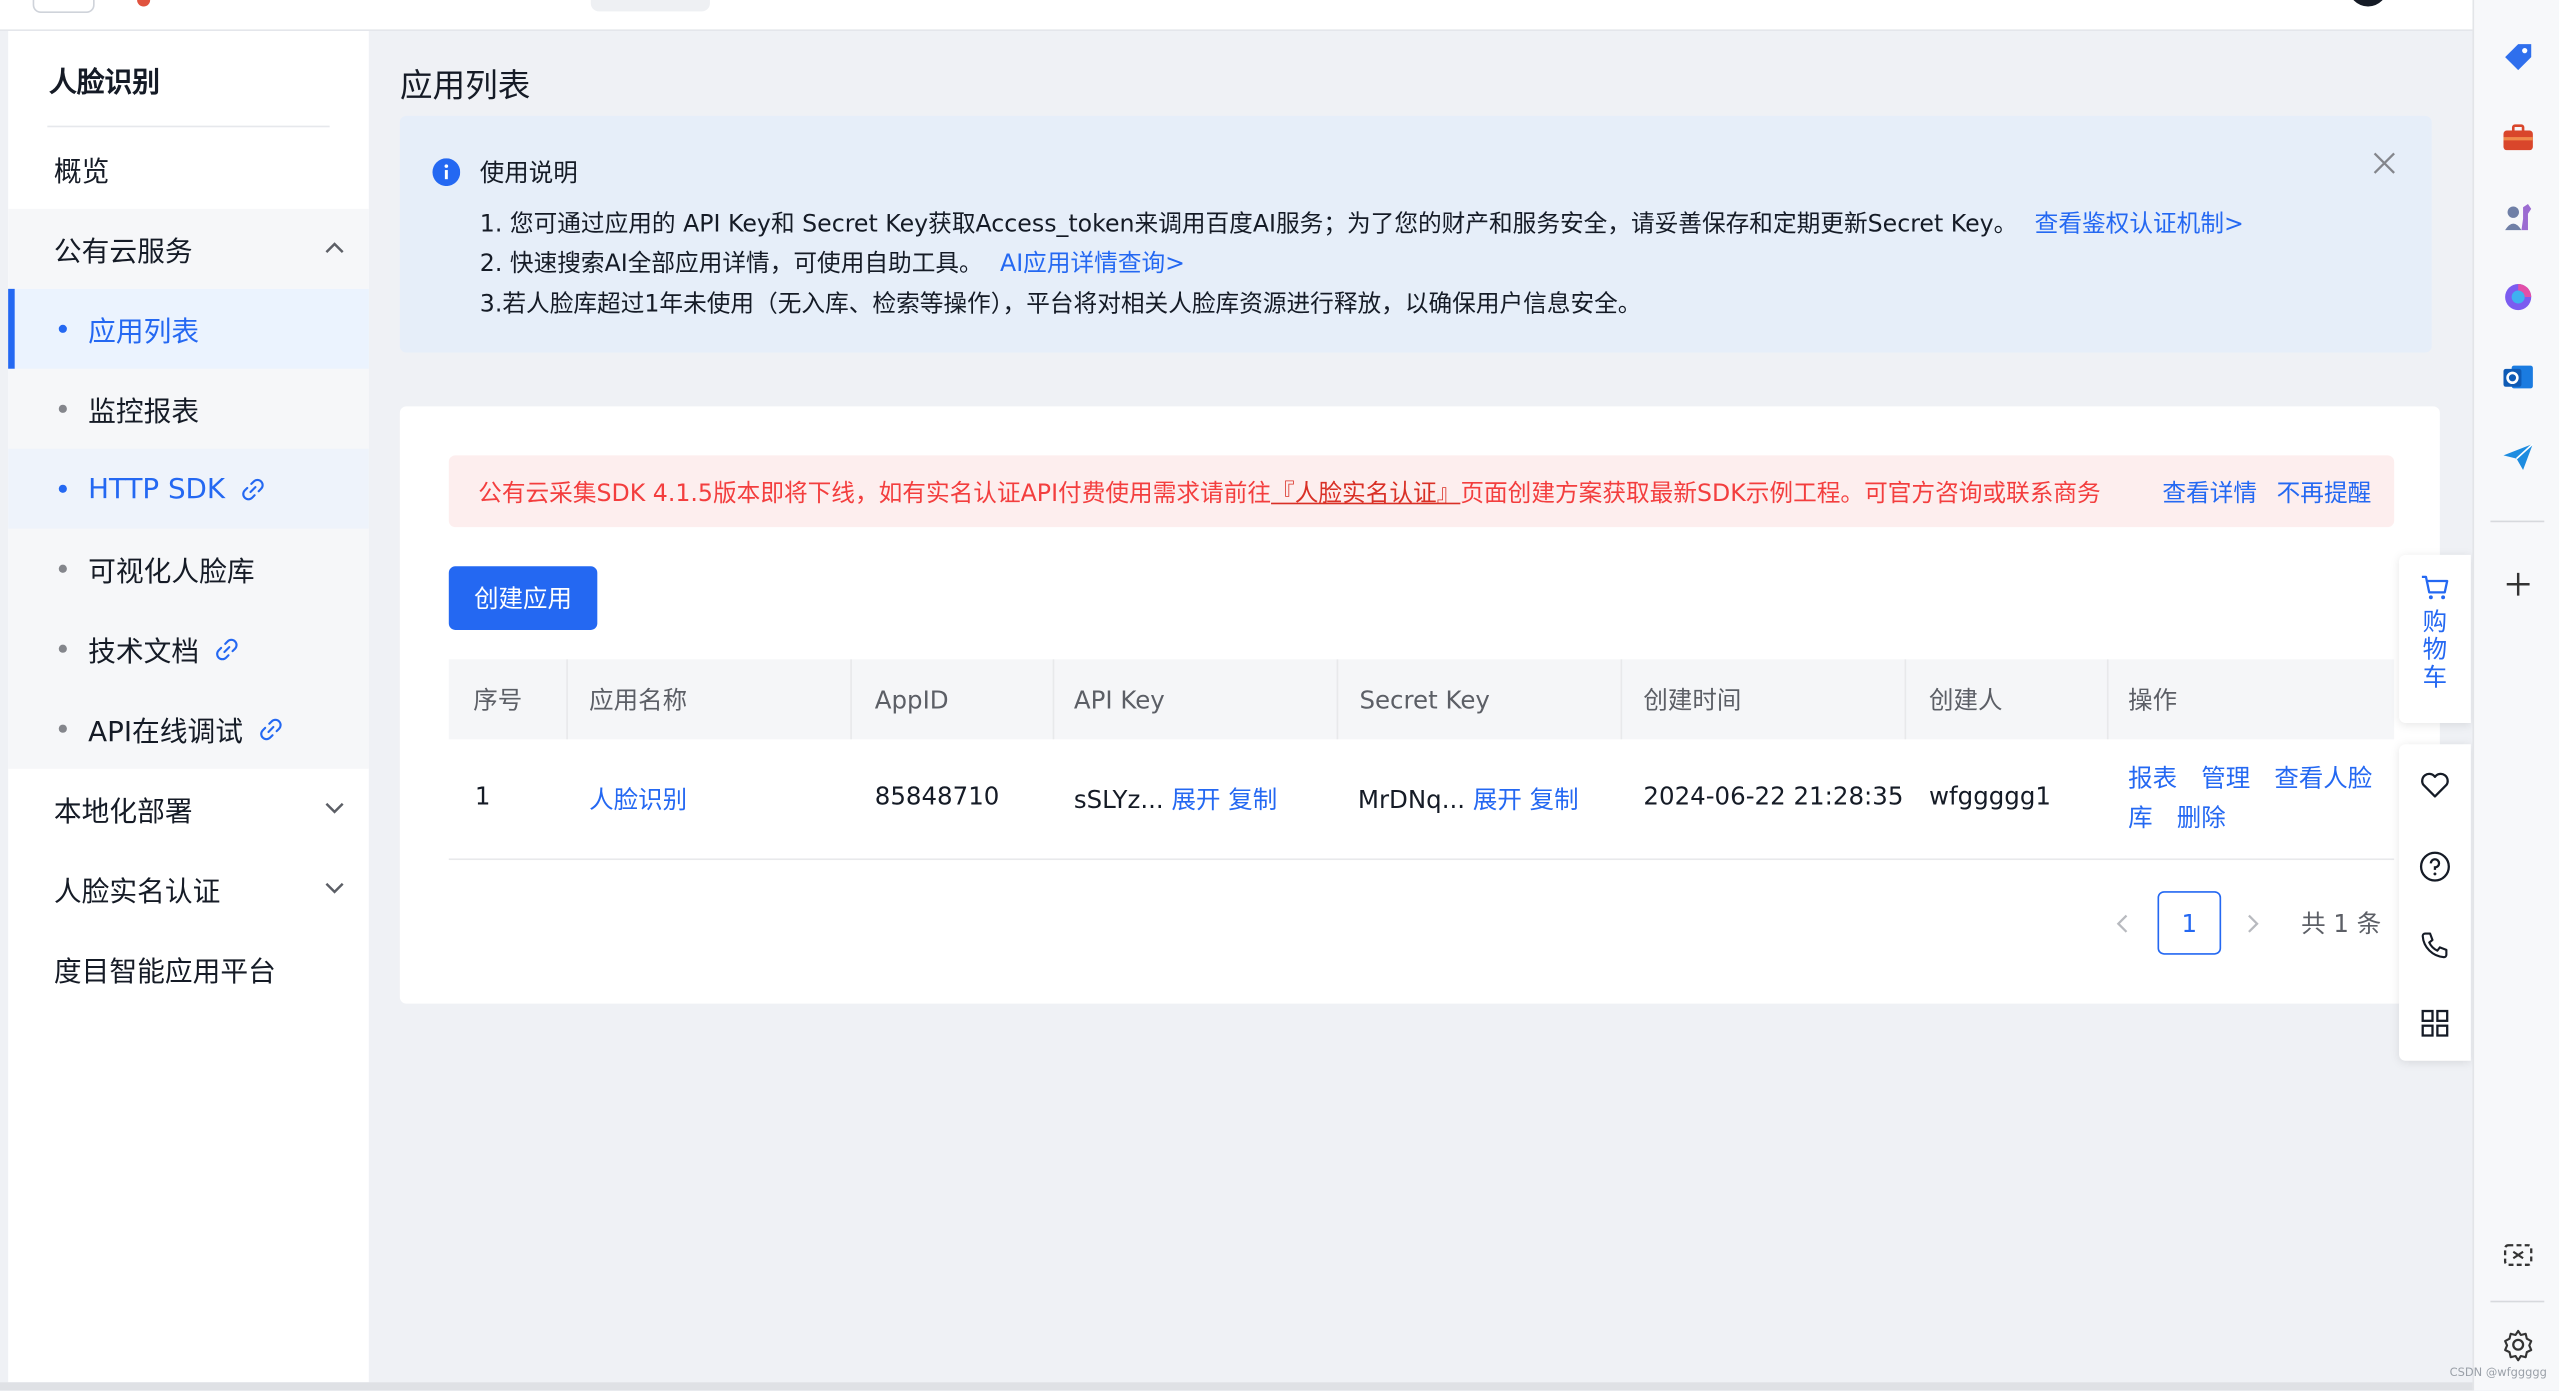  What do you see at coordinates (166, 733) in the screenshot?
I see `sidebar-item-label: API在线调试` at bounding box center [166, 733].